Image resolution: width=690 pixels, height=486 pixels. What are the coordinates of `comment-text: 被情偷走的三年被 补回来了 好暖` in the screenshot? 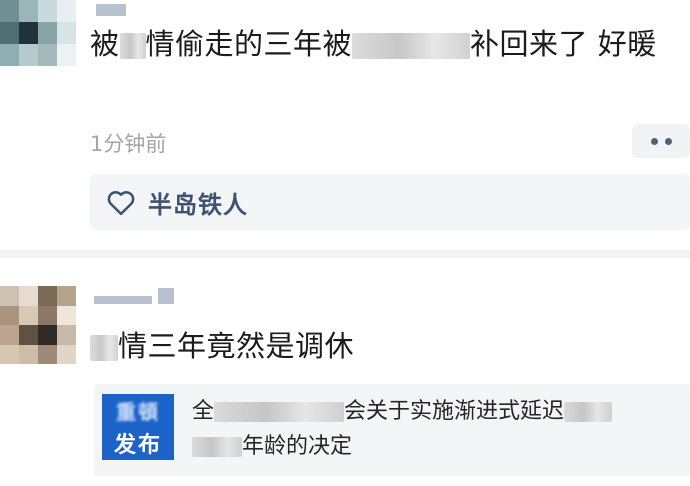 It's located at (373, 44).